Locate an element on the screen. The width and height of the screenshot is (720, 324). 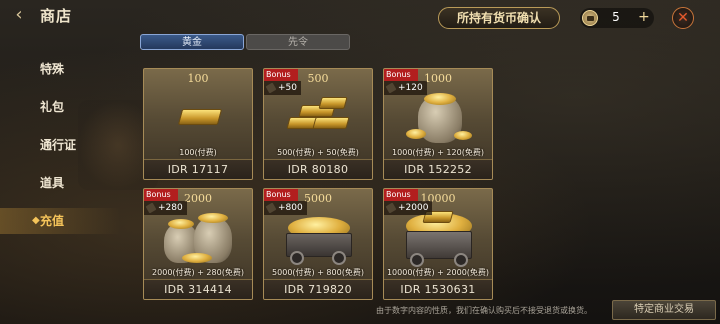
tab-shilling: 先令 is located at coordinates (298, 42).